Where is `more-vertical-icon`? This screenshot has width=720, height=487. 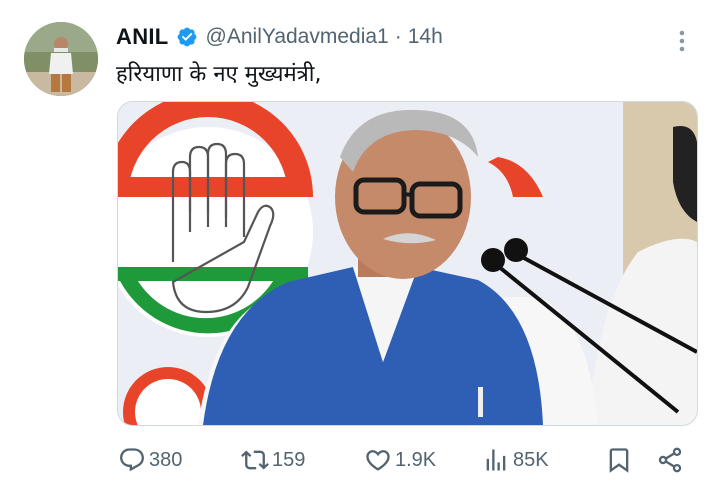
more-vertical-icon is located at coordinates (682, 41).